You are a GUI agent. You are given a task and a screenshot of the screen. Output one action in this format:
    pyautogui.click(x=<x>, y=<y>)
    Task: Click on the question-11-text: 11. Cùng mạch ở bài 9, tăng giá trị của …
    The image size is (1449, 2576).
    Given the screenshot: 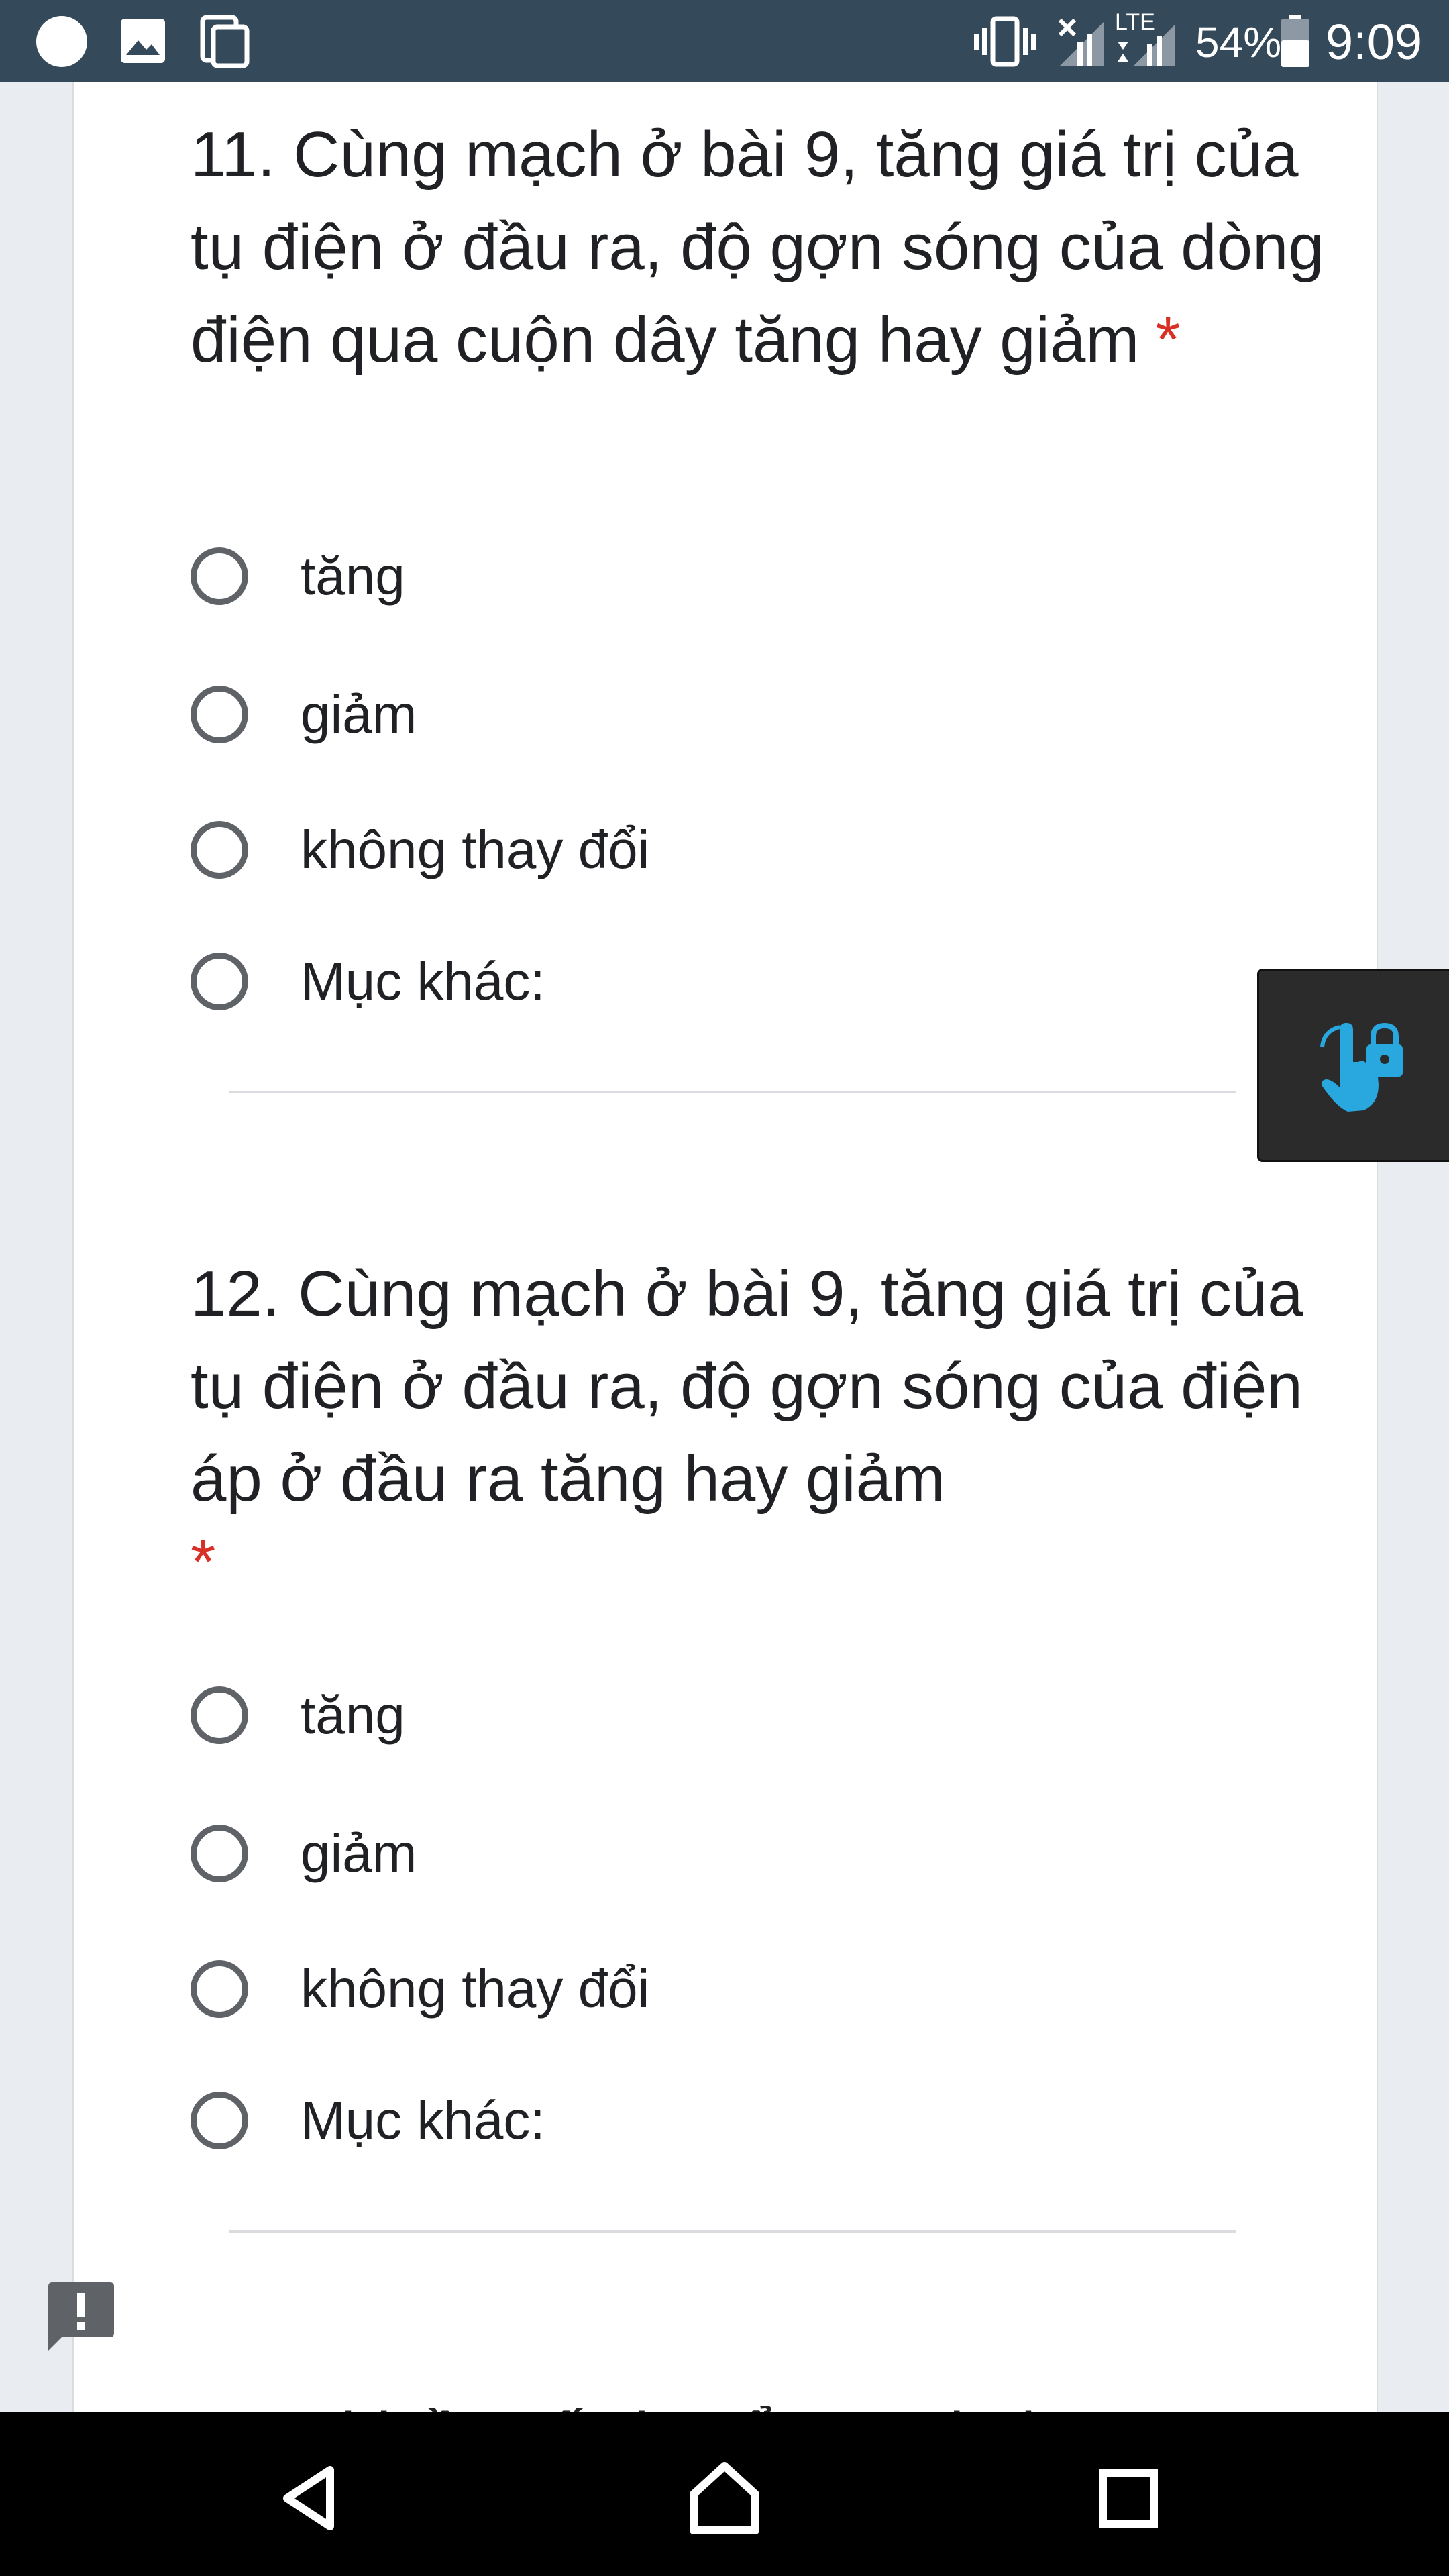 What is the action you would take?
    pyautogui.click(x=757, y=247)
    